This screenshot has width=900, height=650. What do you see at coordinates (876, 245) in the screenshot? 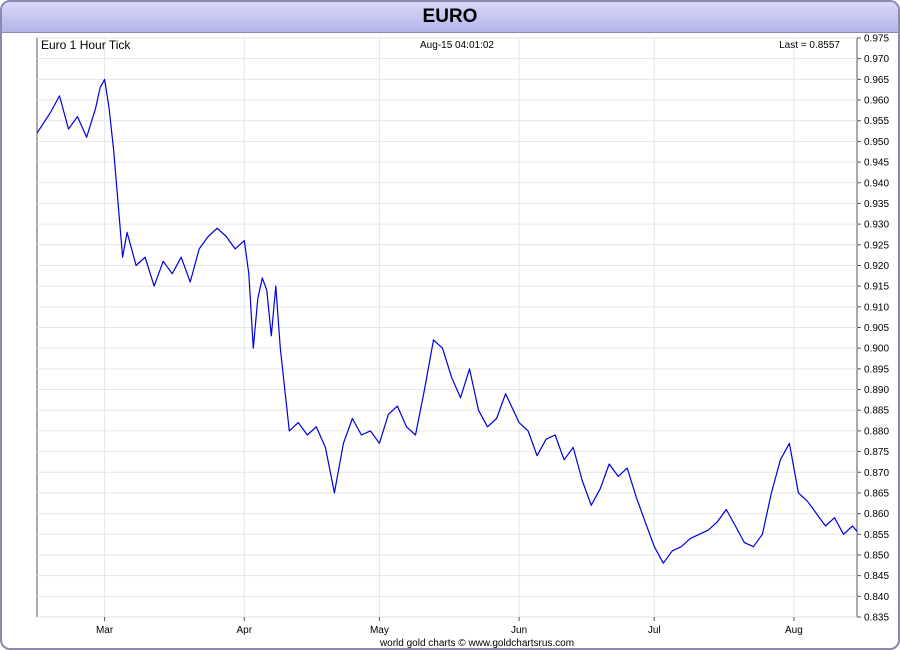
I see `y-tick-label: 0.925` at bounding box center [876, 245].